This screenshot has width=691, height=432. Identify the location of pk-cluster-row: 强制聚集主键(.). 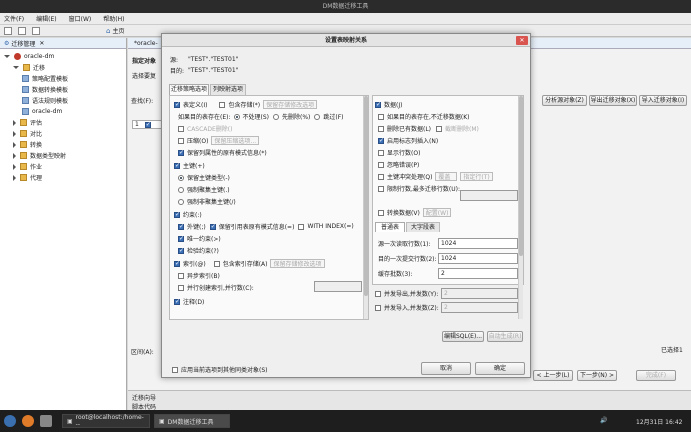
(204, 189).